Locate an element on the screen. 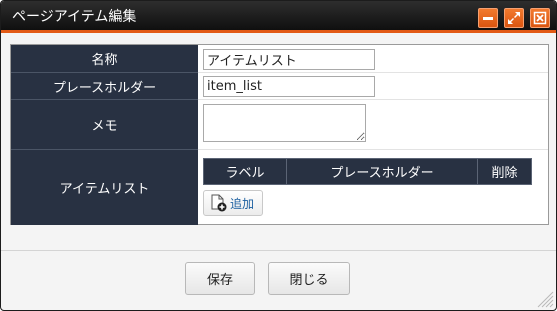 This screenshot has height=311, width=557. resize-grip-icon is located at coordinates (544, 298).